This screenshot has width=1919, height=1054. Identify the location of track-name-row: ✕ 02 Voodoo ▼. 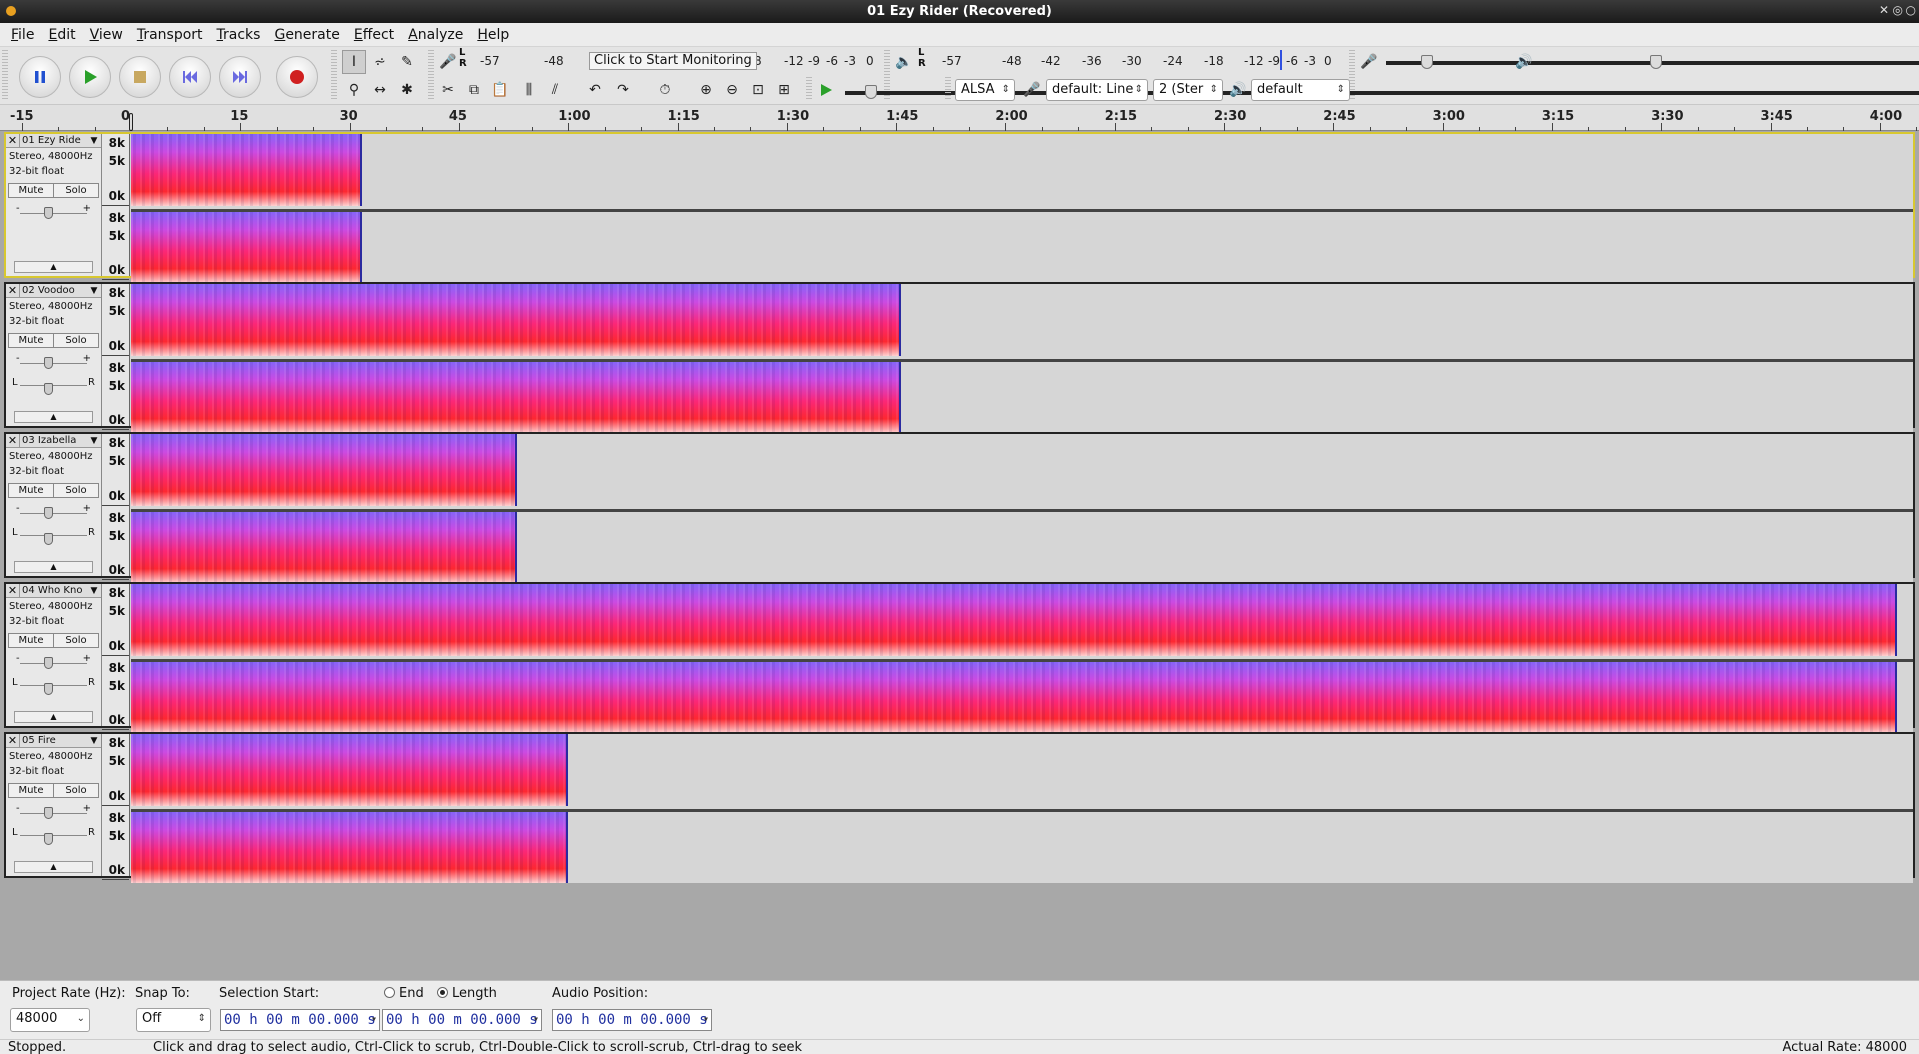
(53, 291).